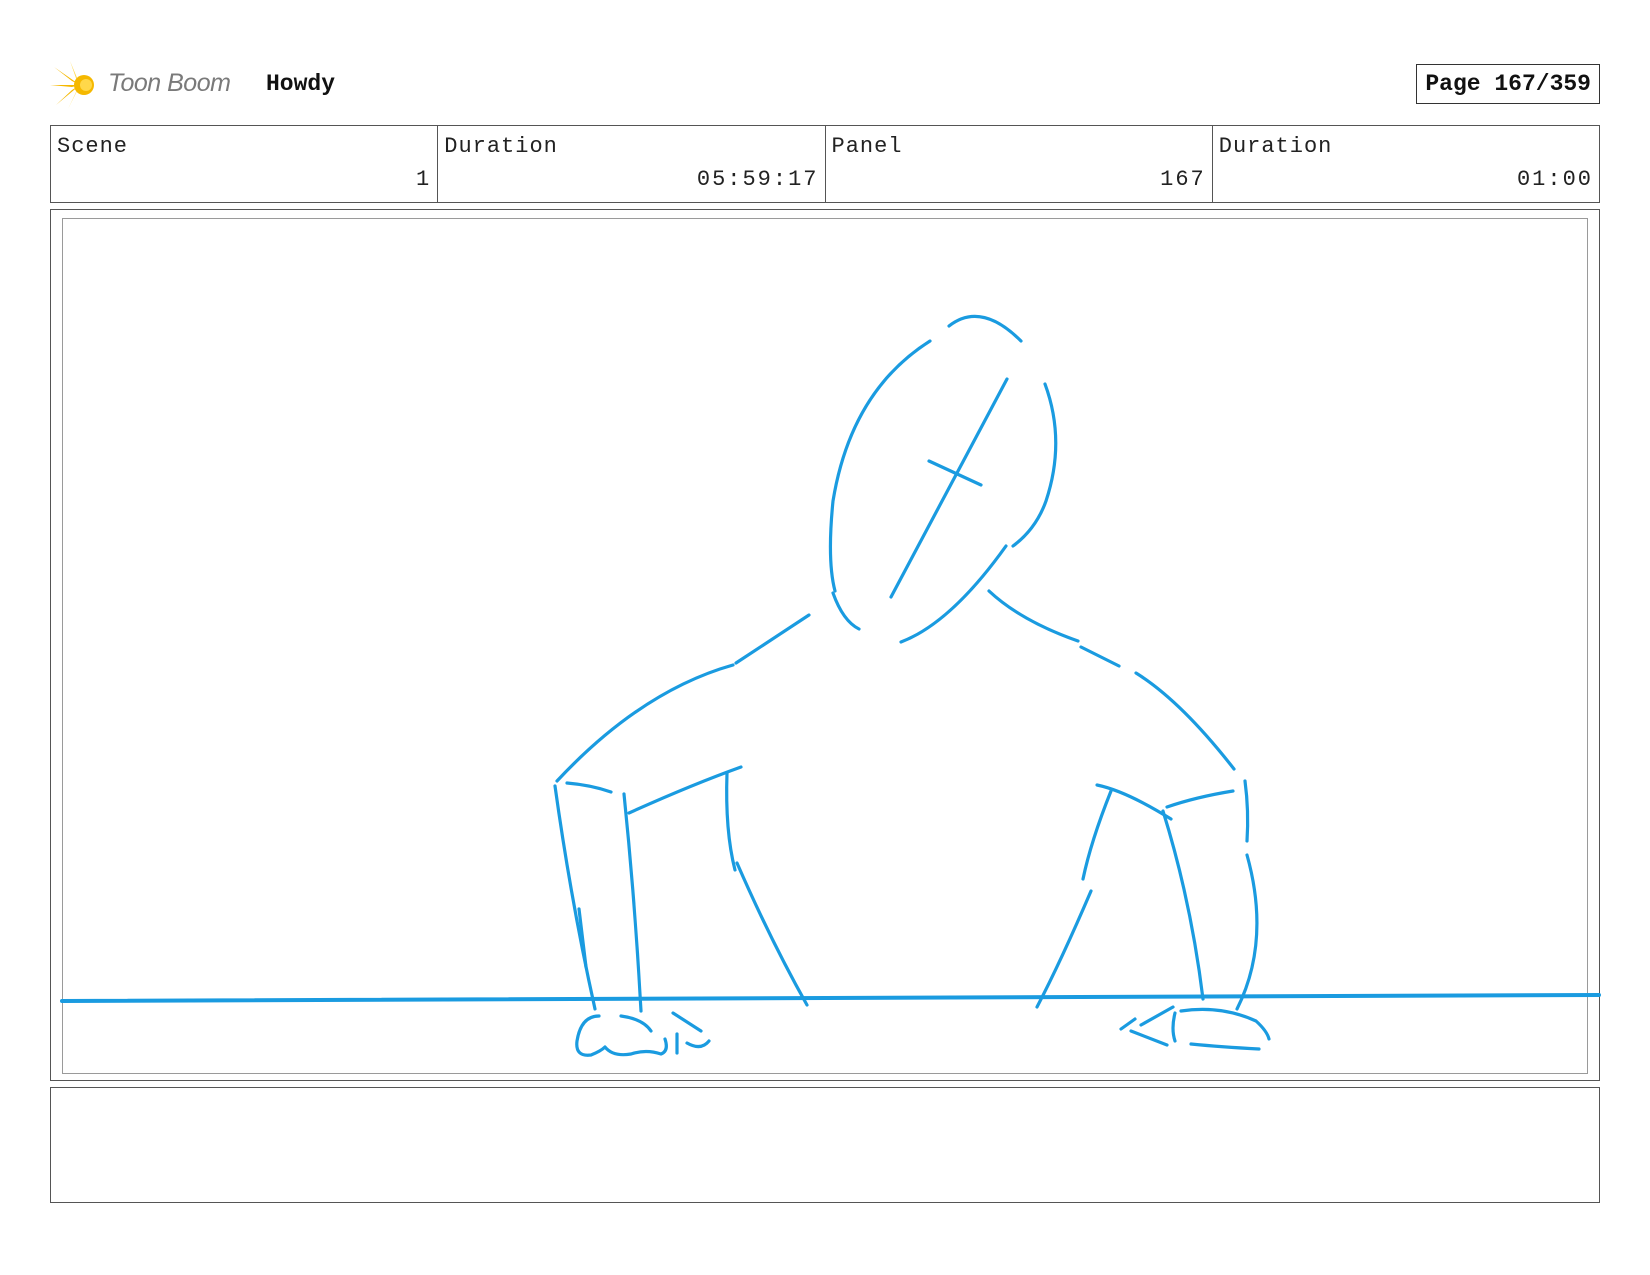 The image size is (1650, 1275). I want to click on sketch-left-arm-inner, so click(632, 902).